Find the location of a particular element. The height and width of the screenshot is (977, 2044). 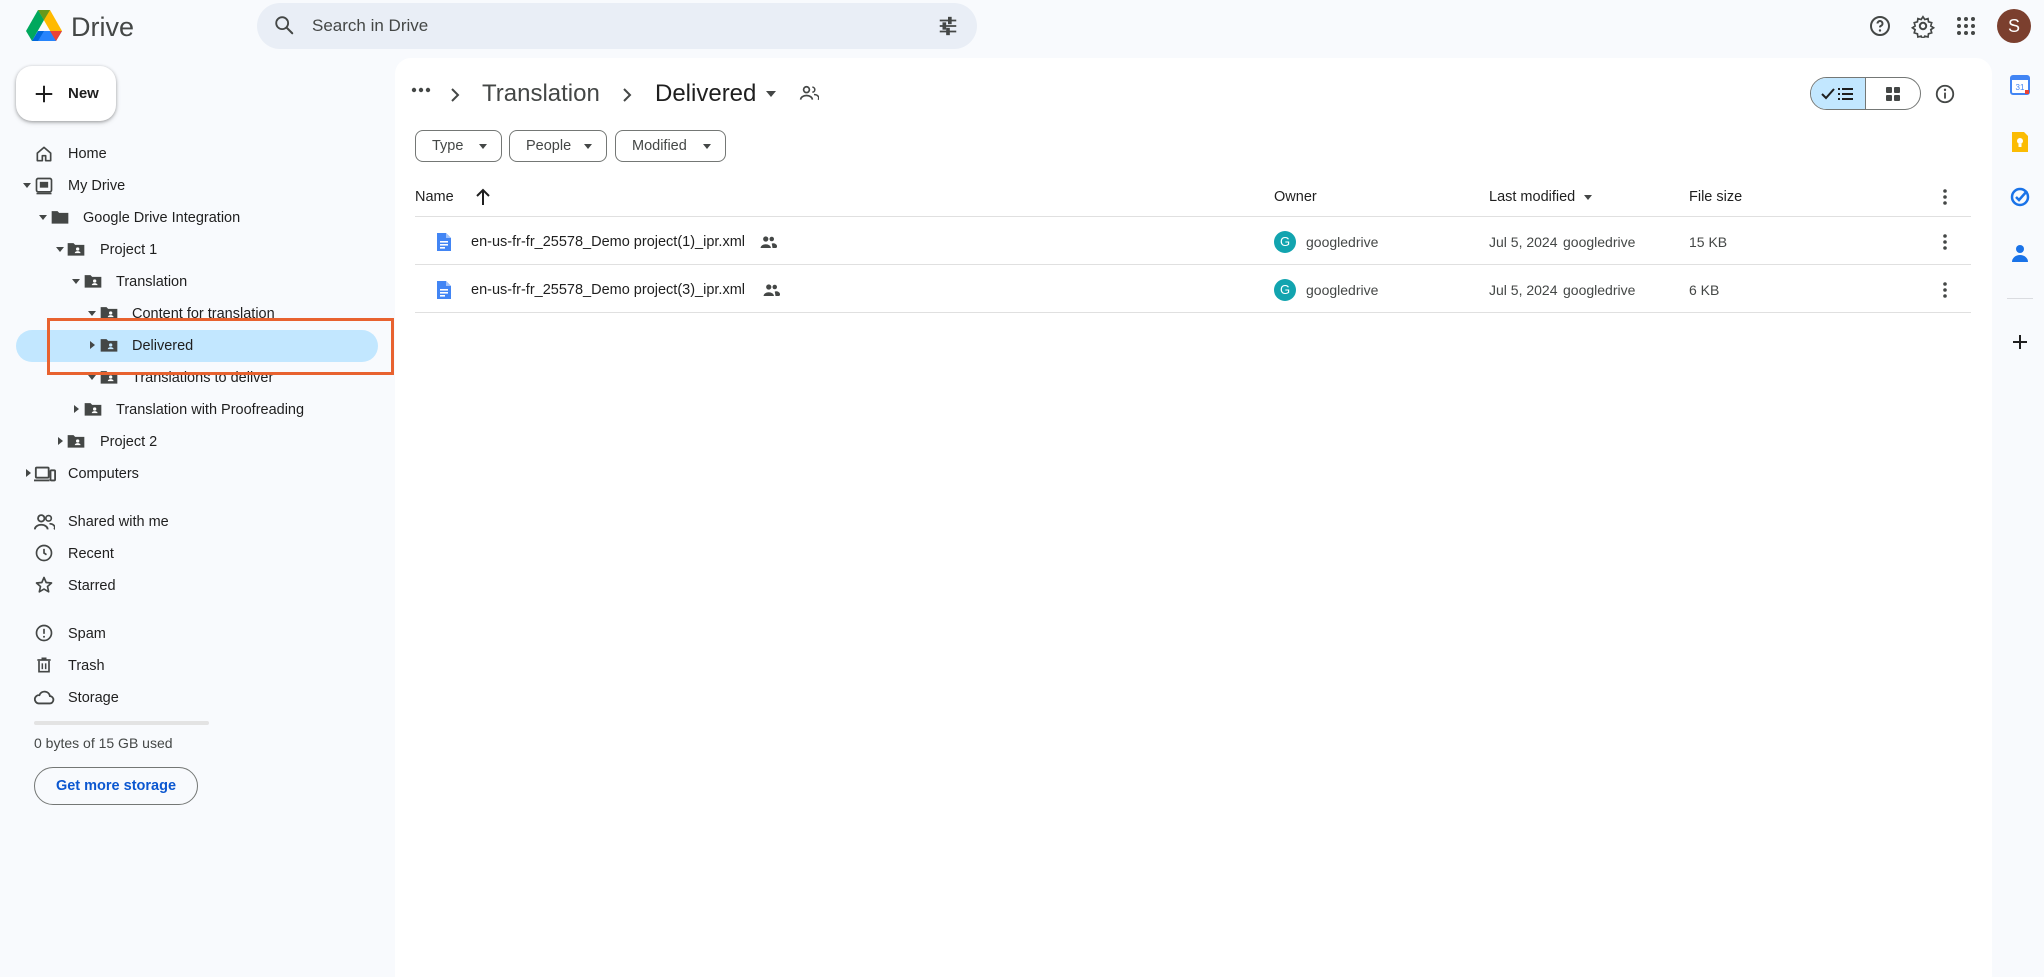

sidebar-item-trash: Trash is located at coordinates (86, 666).